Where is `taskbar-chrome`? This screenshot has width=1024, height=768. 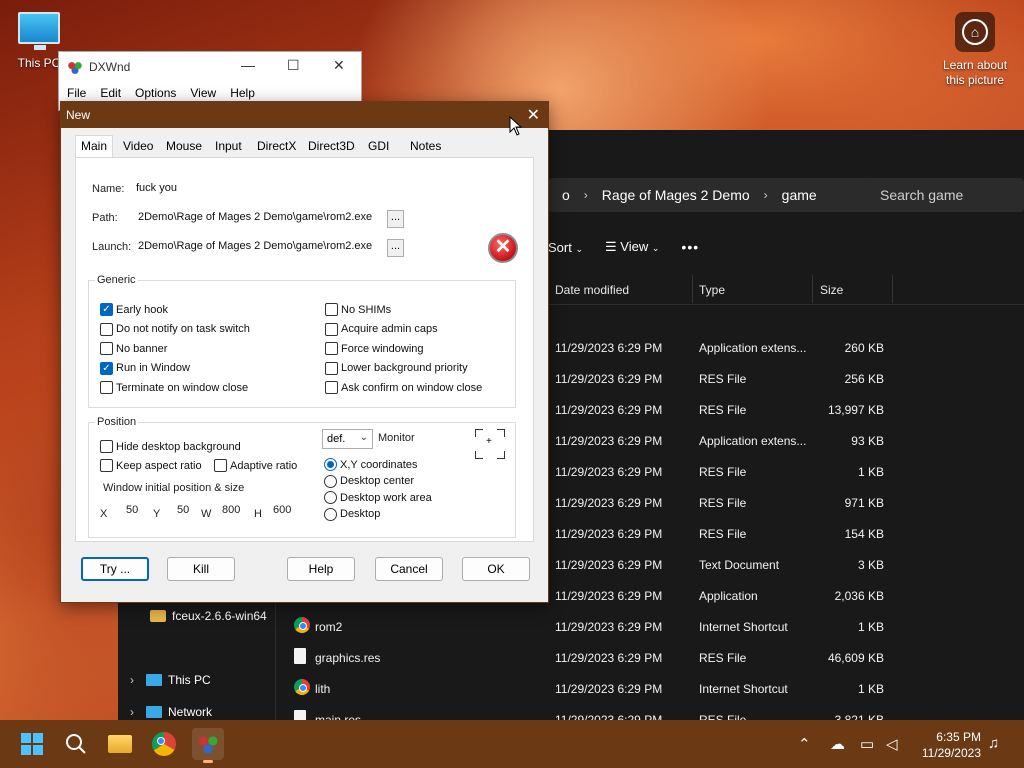 taskbar-chrome is located at coordinates (164, 744).